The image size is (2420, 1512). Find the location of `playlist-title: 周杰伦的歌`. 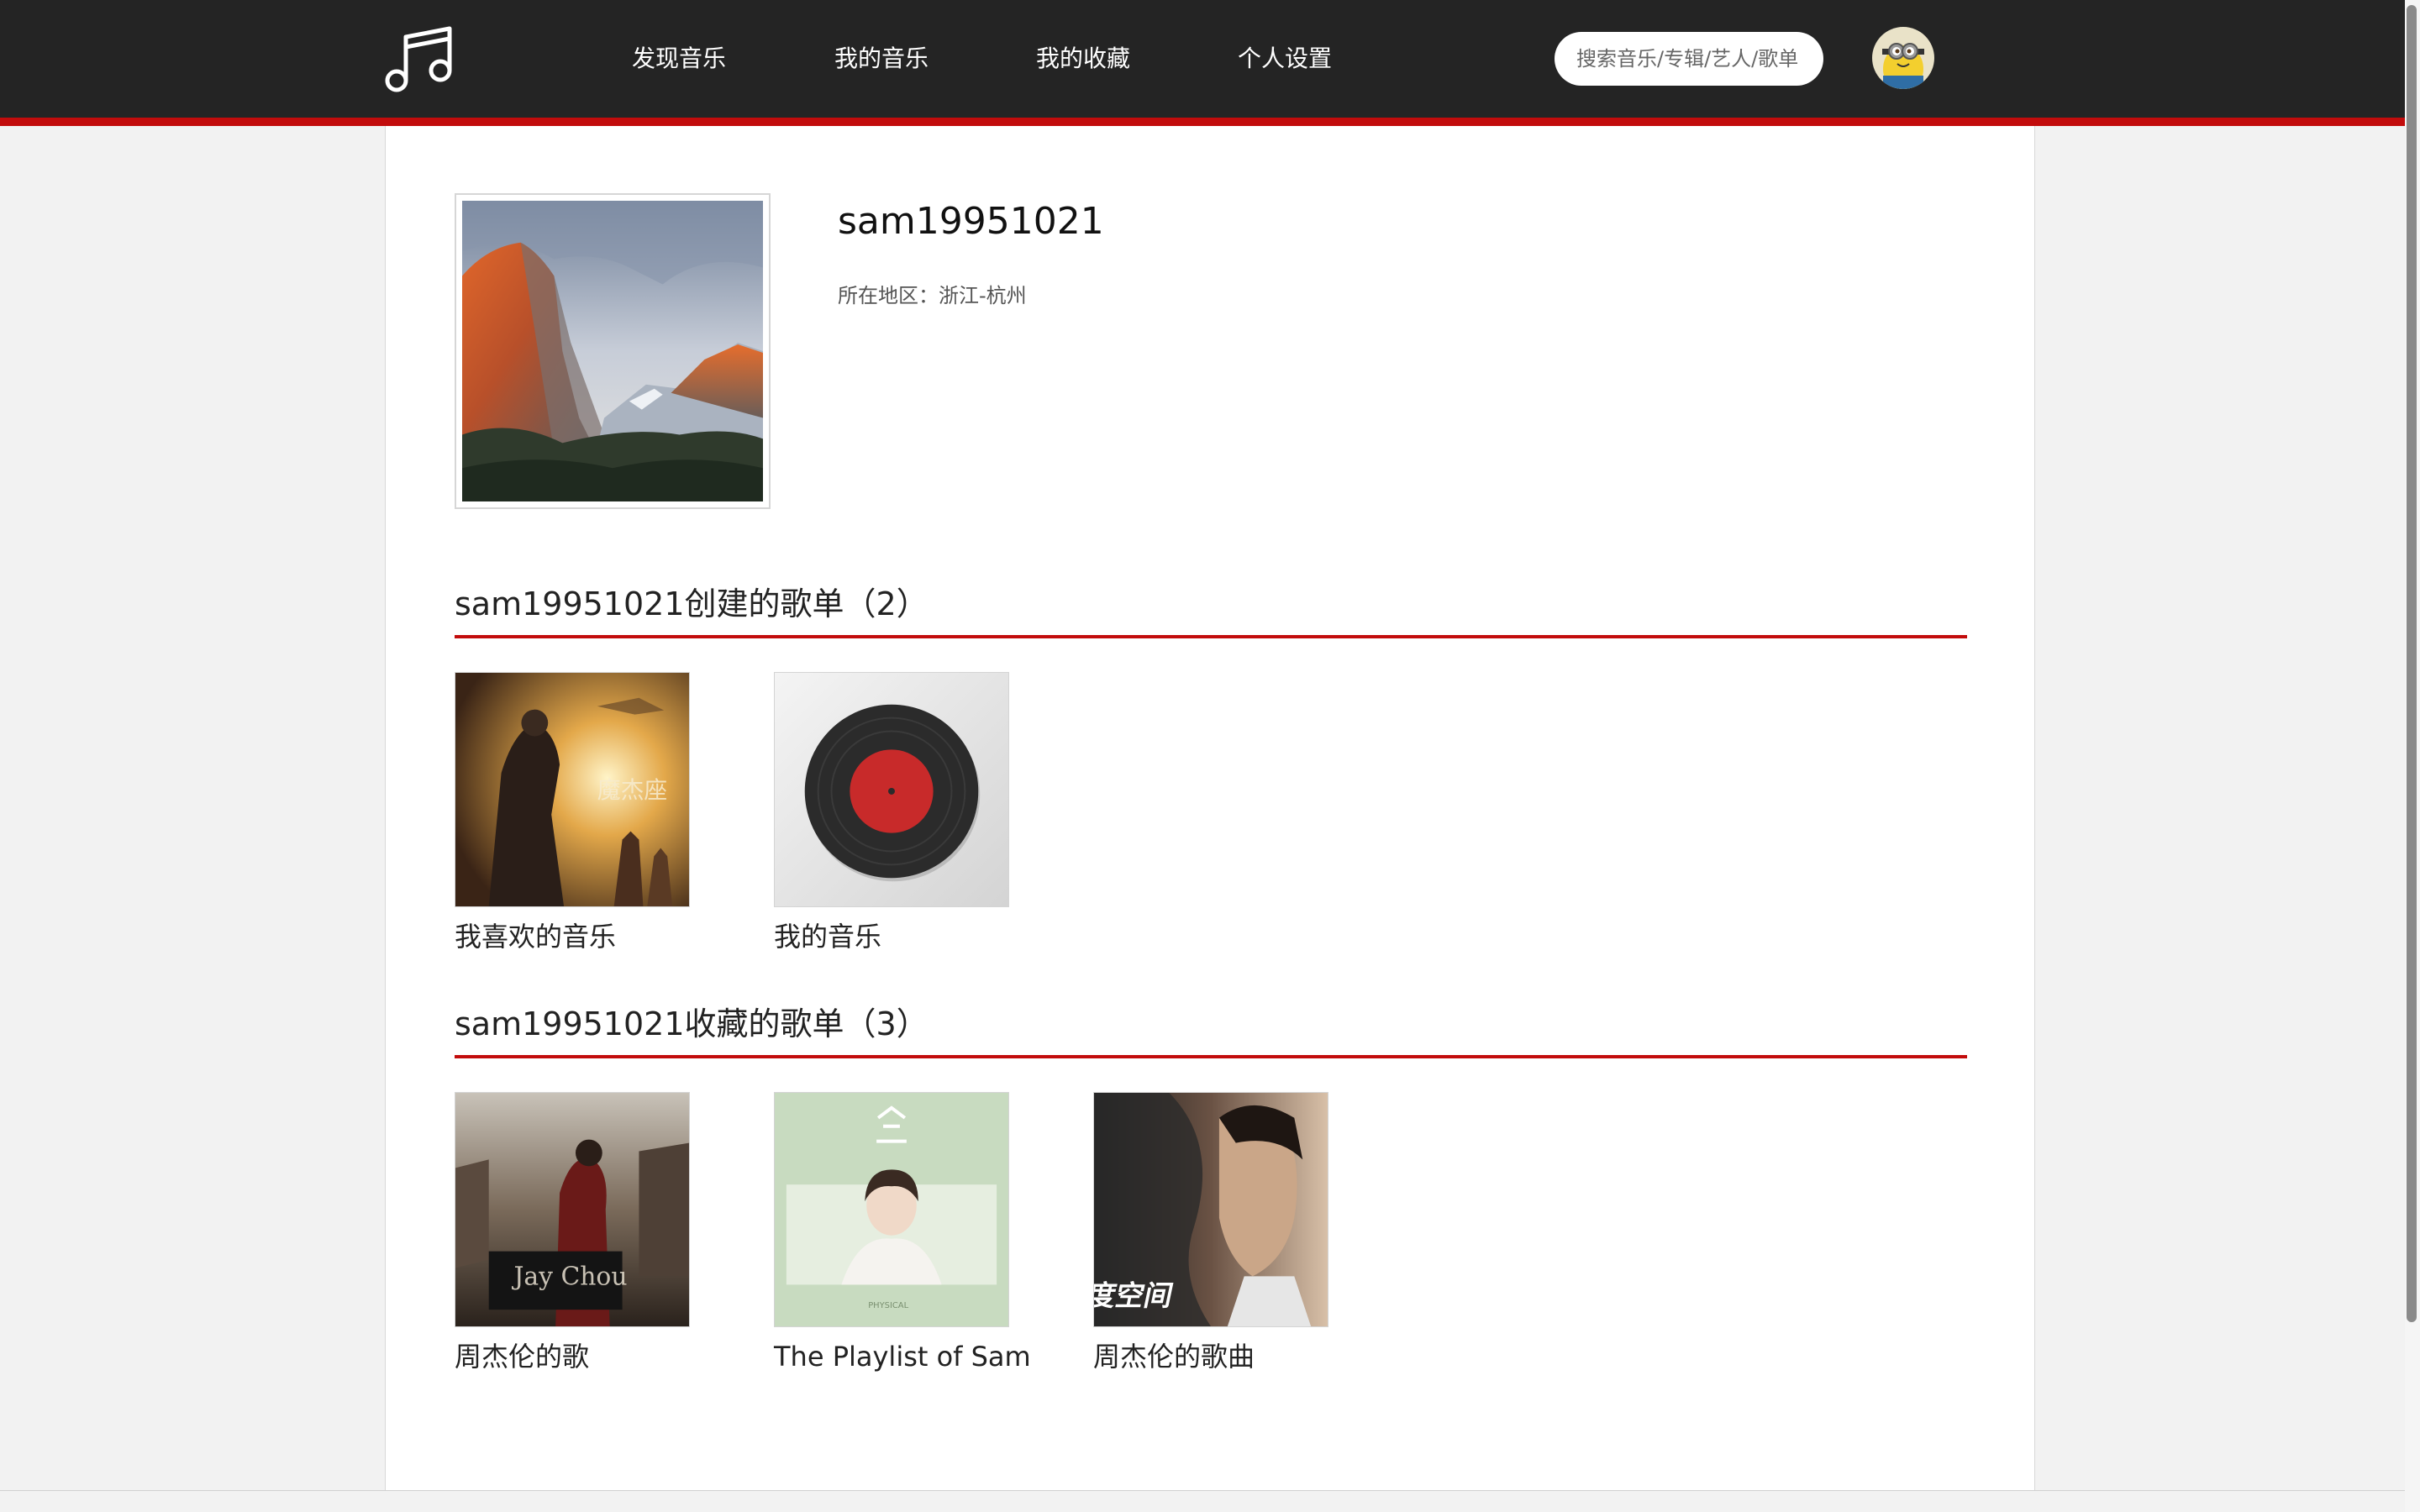

playlist-title: 周杰伦的歌 is located at coordinates (572, 1356).